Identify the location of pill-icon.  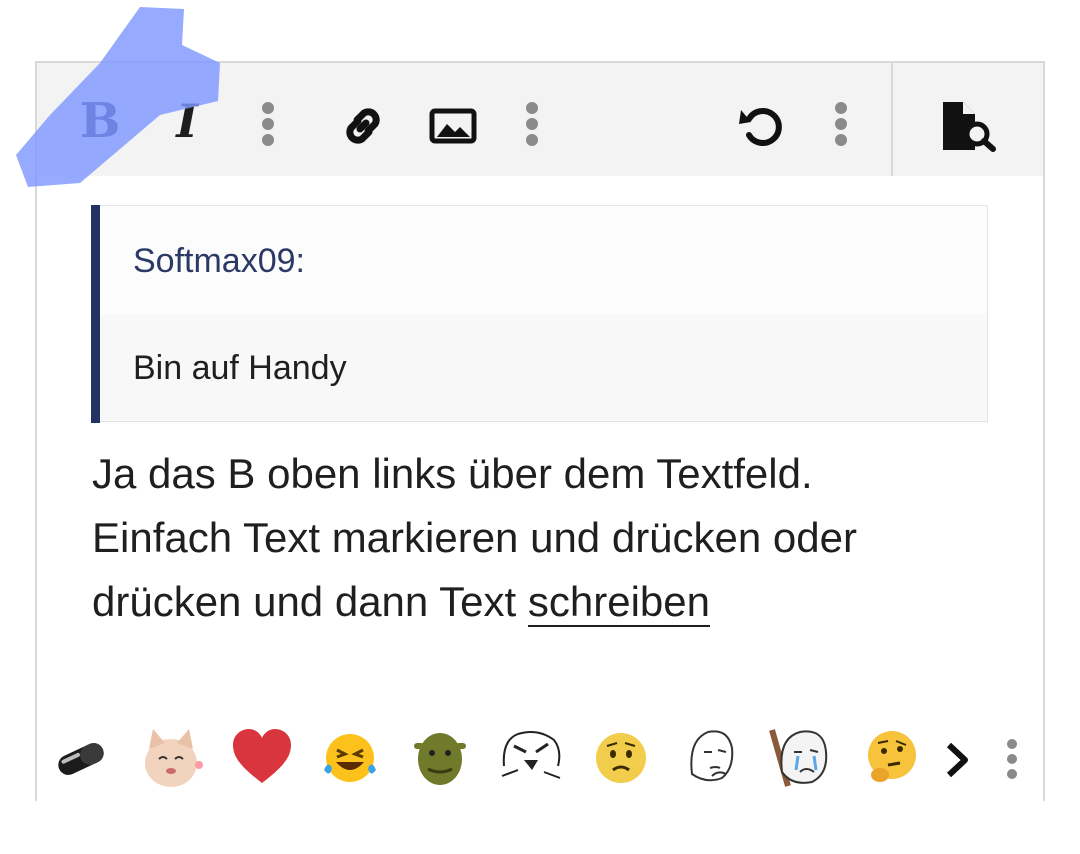
(81, 759).